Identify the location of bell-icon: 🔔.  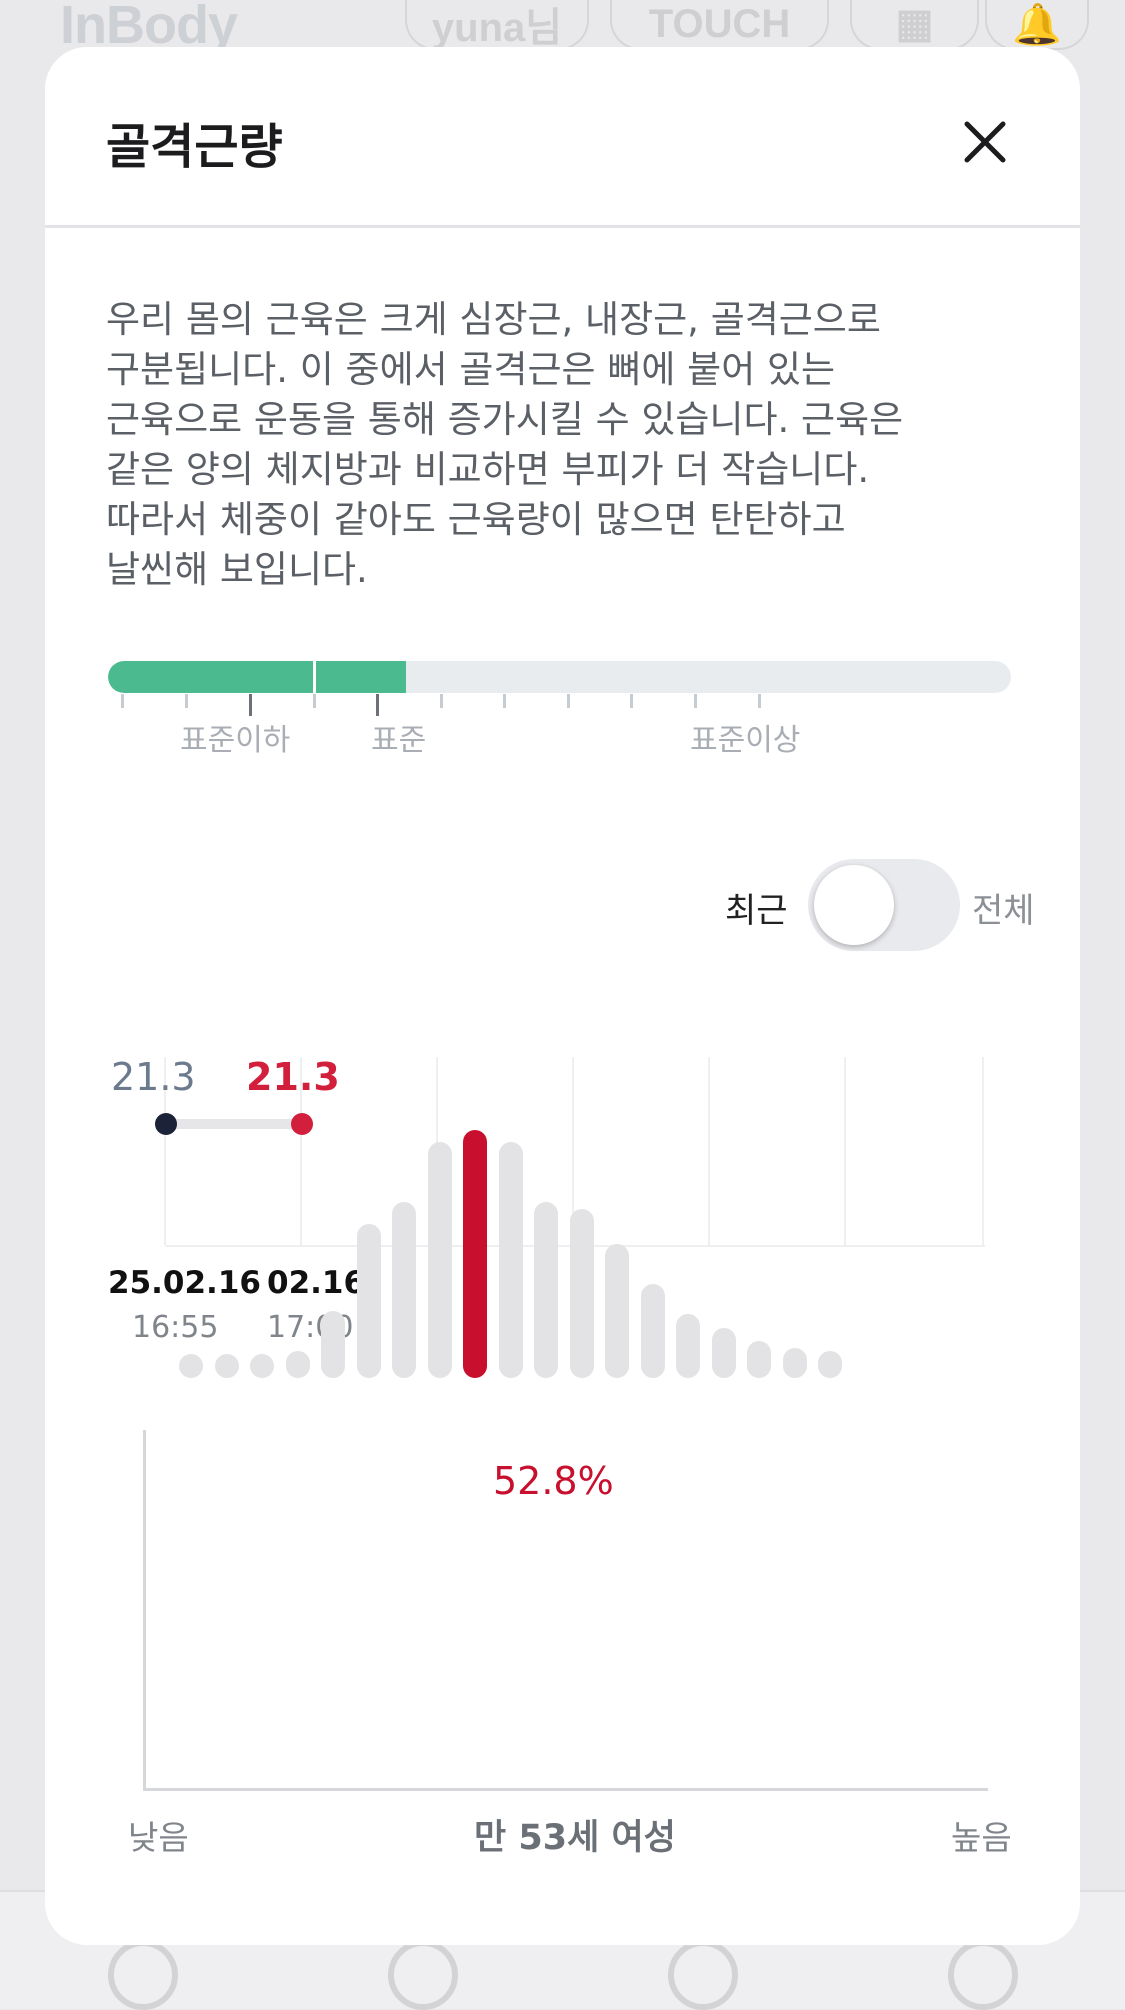
(1037, 25).